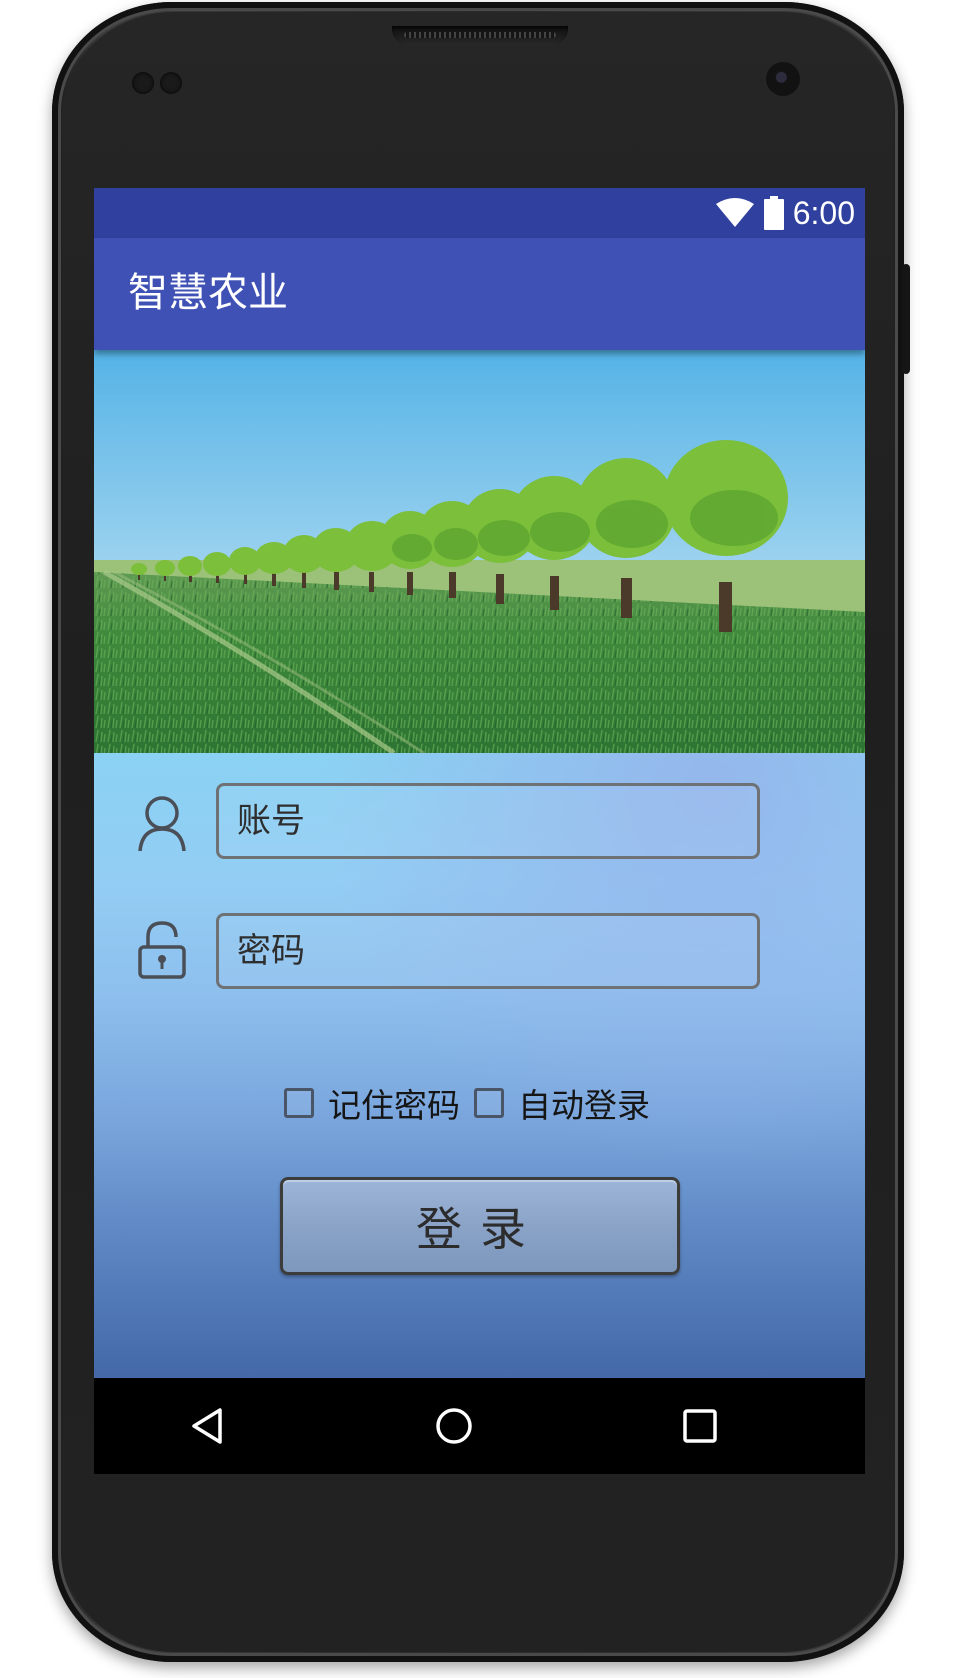 The image size is (958, 1678). I want to click on auto-login-option: 自动登录, so click(562, 1103).